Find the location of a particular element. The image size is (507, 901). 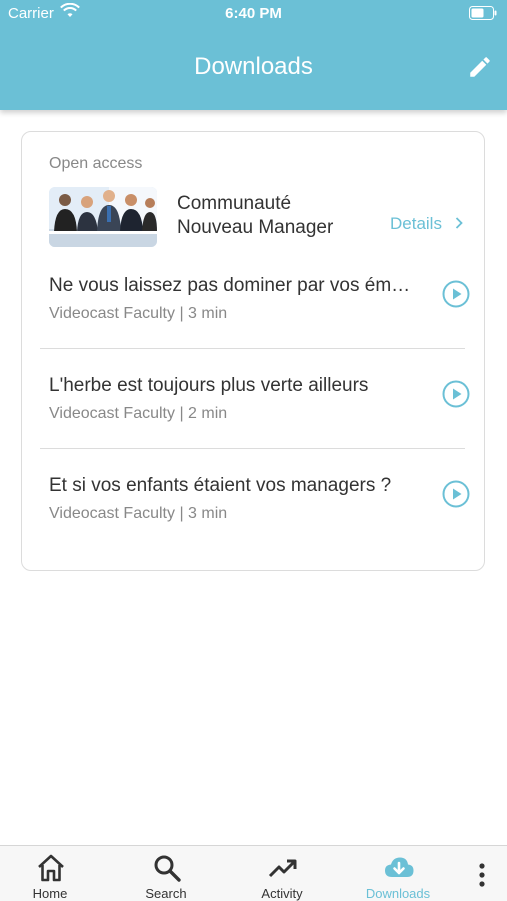

course-thumbnail is located at coordinates (103, 217).